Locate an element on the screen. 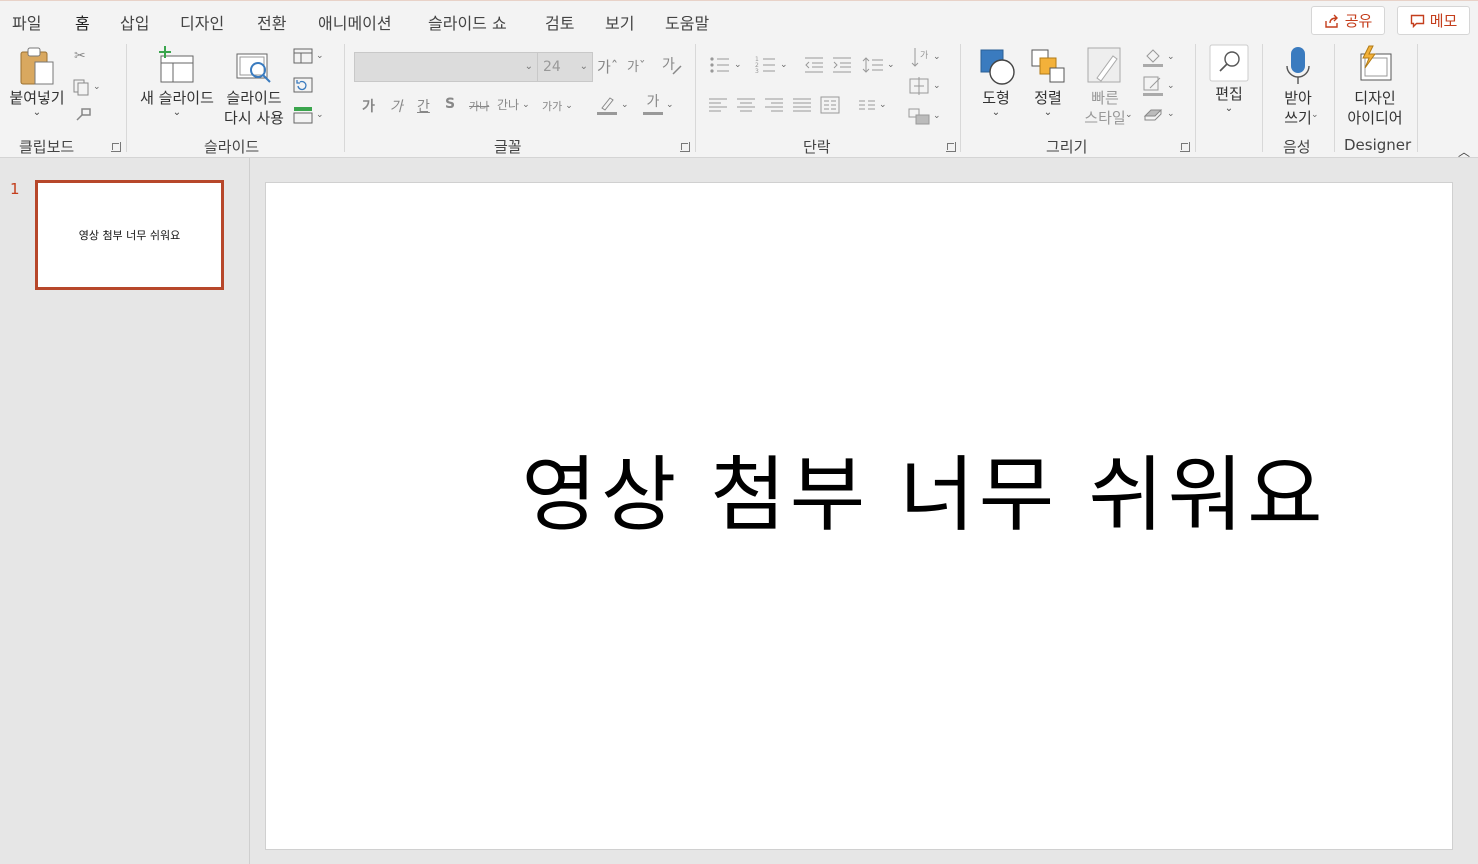 The height and width of the screenshot is (864, 1478). format-painter-icon is located at coordinates (83, 114).